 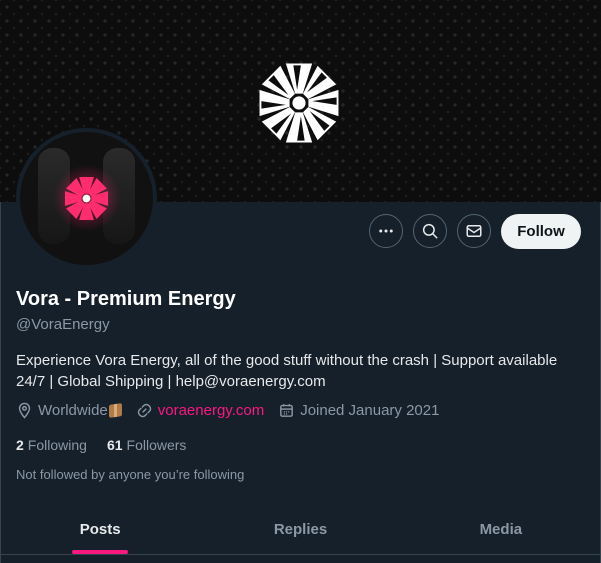 What do you see at coordinates (130, 474) in the screenshot?
I see `social-context: Not followed by anyone you’re following` at bounding box center [130, 474].